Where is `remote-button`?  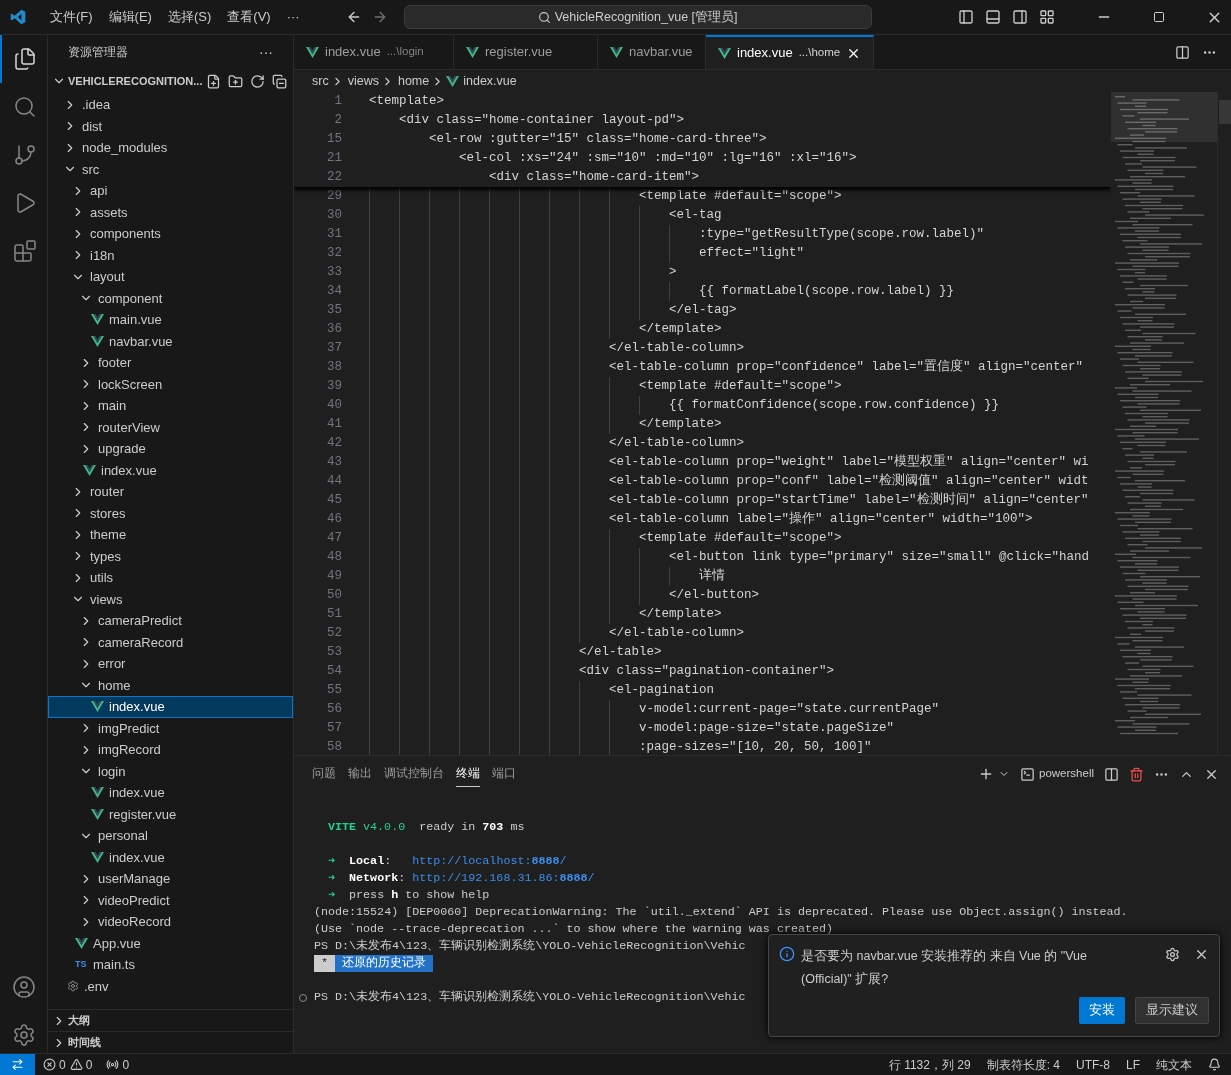 remote-button is located at coordinates (17, 1064).